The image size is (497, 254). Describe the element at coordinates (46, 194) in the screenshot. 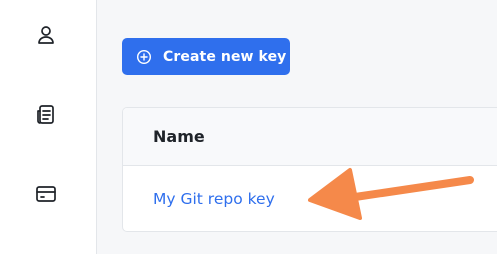

I see `credit-card-icon` at that location.